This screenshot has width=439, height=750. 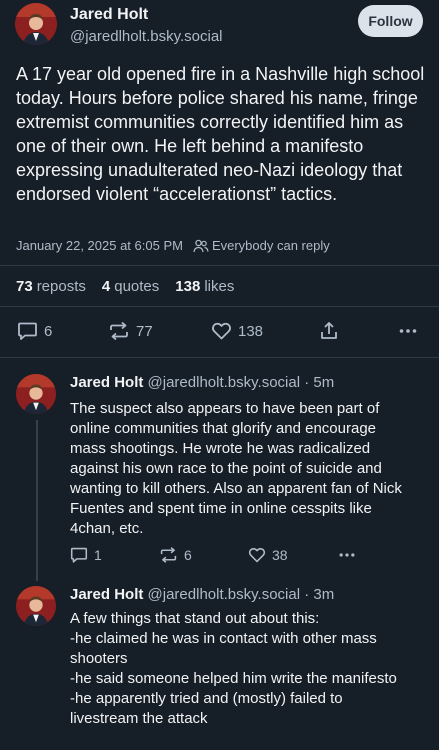 I want to click on reply-button: 1, so click(x=86, y=555).